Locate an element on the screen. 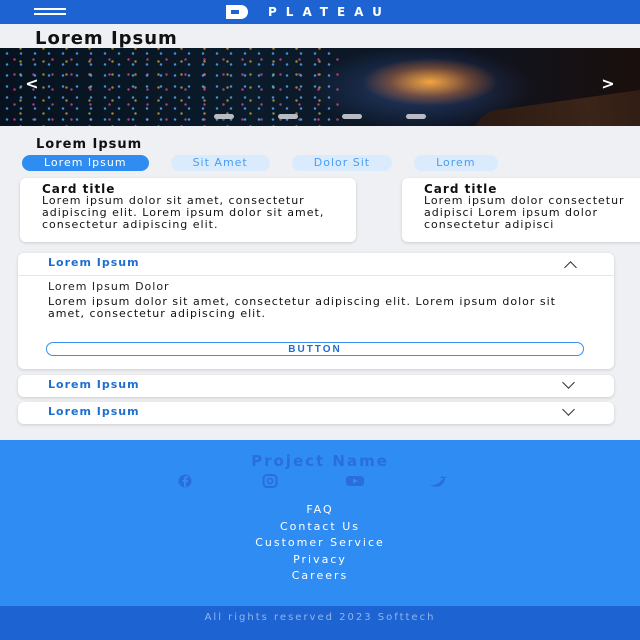 The image size is (640, 640). brand-name: PLATEAU is located at coordinates (329, 12).